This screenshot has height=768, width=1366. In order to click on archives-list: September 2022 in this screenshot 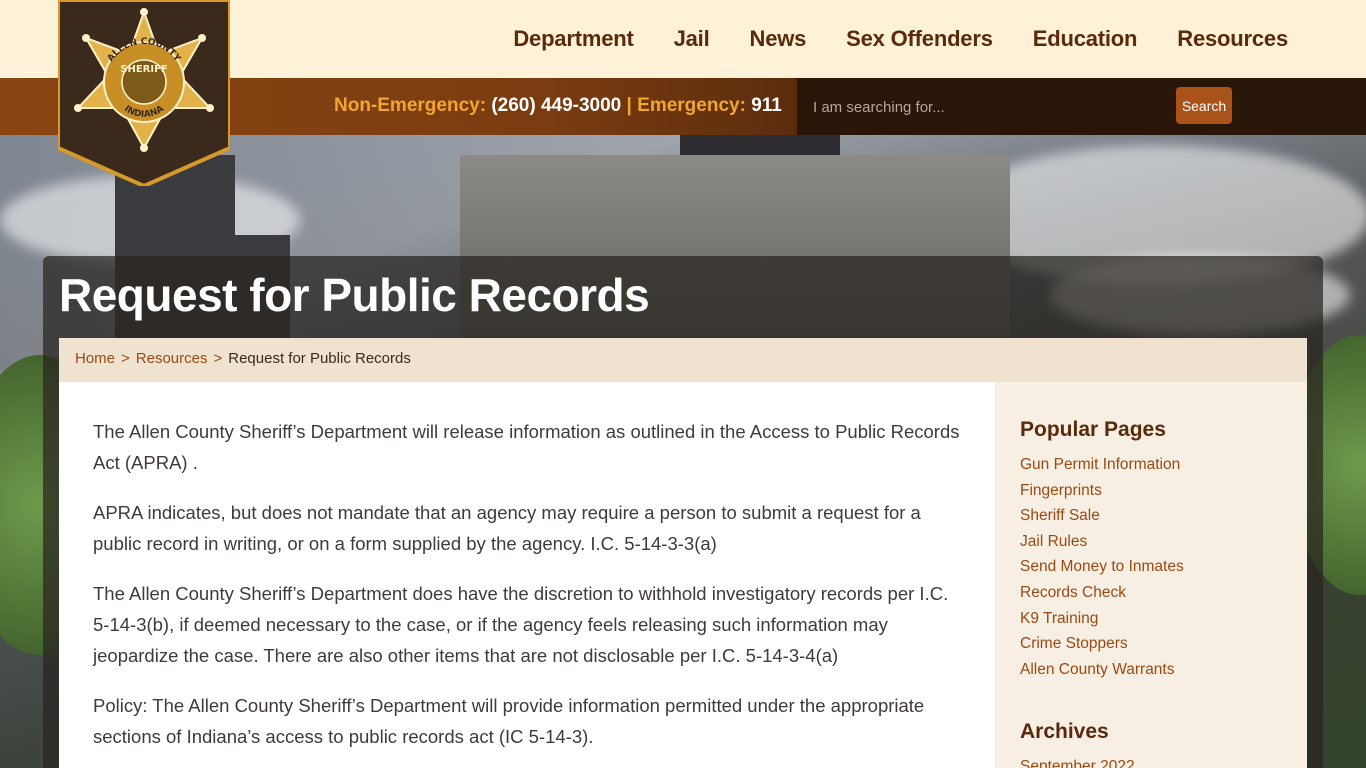, I will do `click(1151, 761)`.